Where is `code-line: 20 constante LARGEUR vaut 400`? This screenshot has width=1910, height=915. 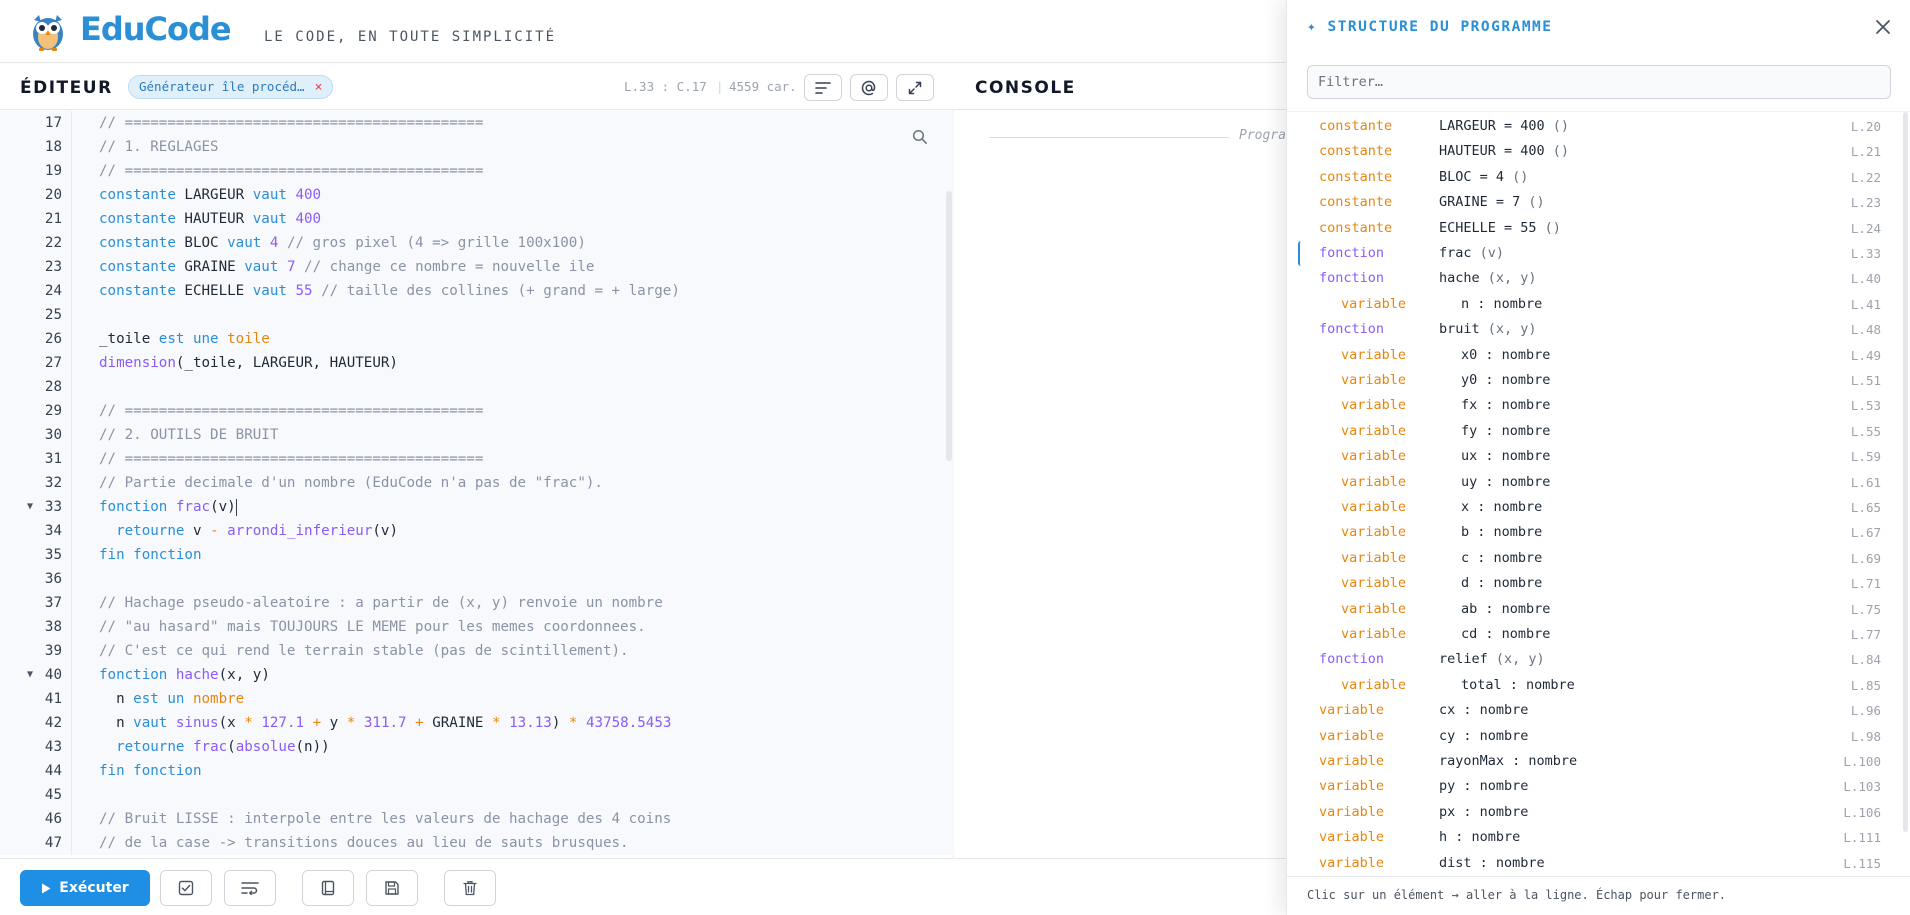
code-line: 20 constante LARGEUR vaut 400 is located at coordinates (477, 195).